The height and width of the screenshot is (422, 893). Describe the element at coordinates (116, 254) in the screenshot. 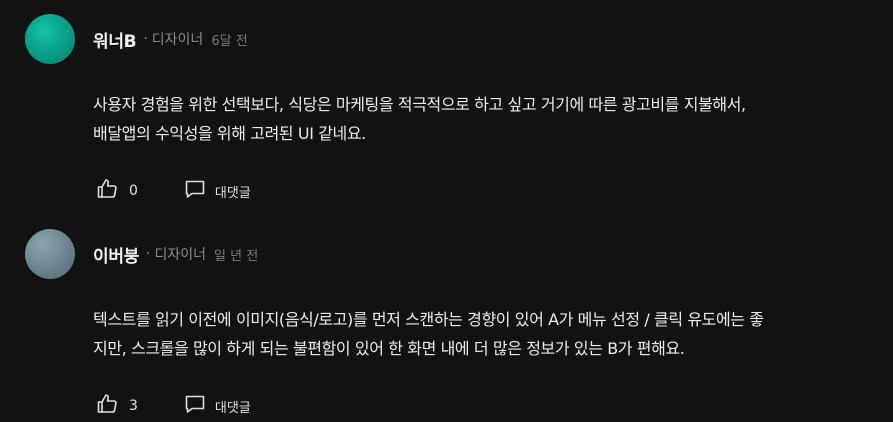

I see `author-name: 이버붕` at that location.